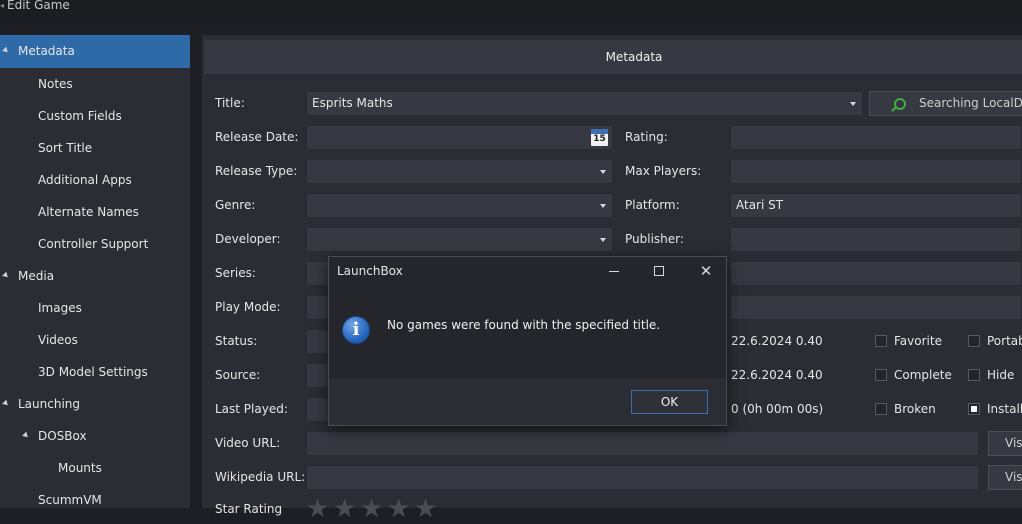 This screenshot has width=1022, height=524. What do you see at coordinates (663, 171) in the screenshot?
I see `max-players-label: Max Players:` at bounding box center [663, 171].